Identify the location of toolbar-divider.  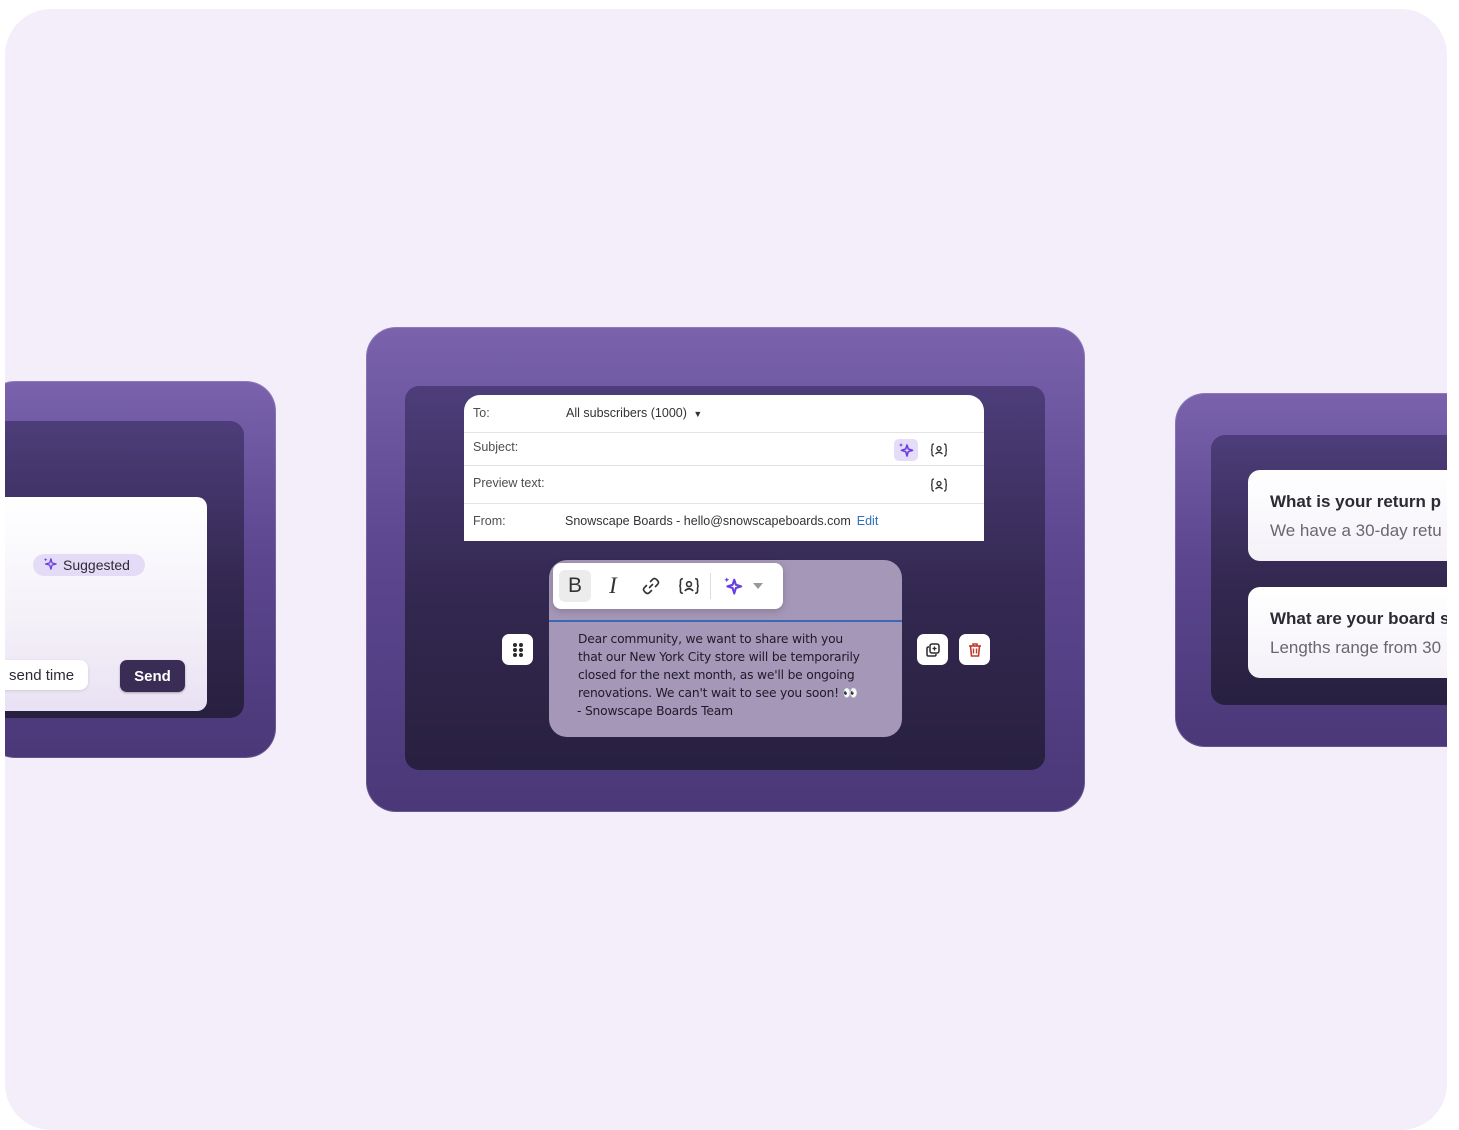
(710, 586).